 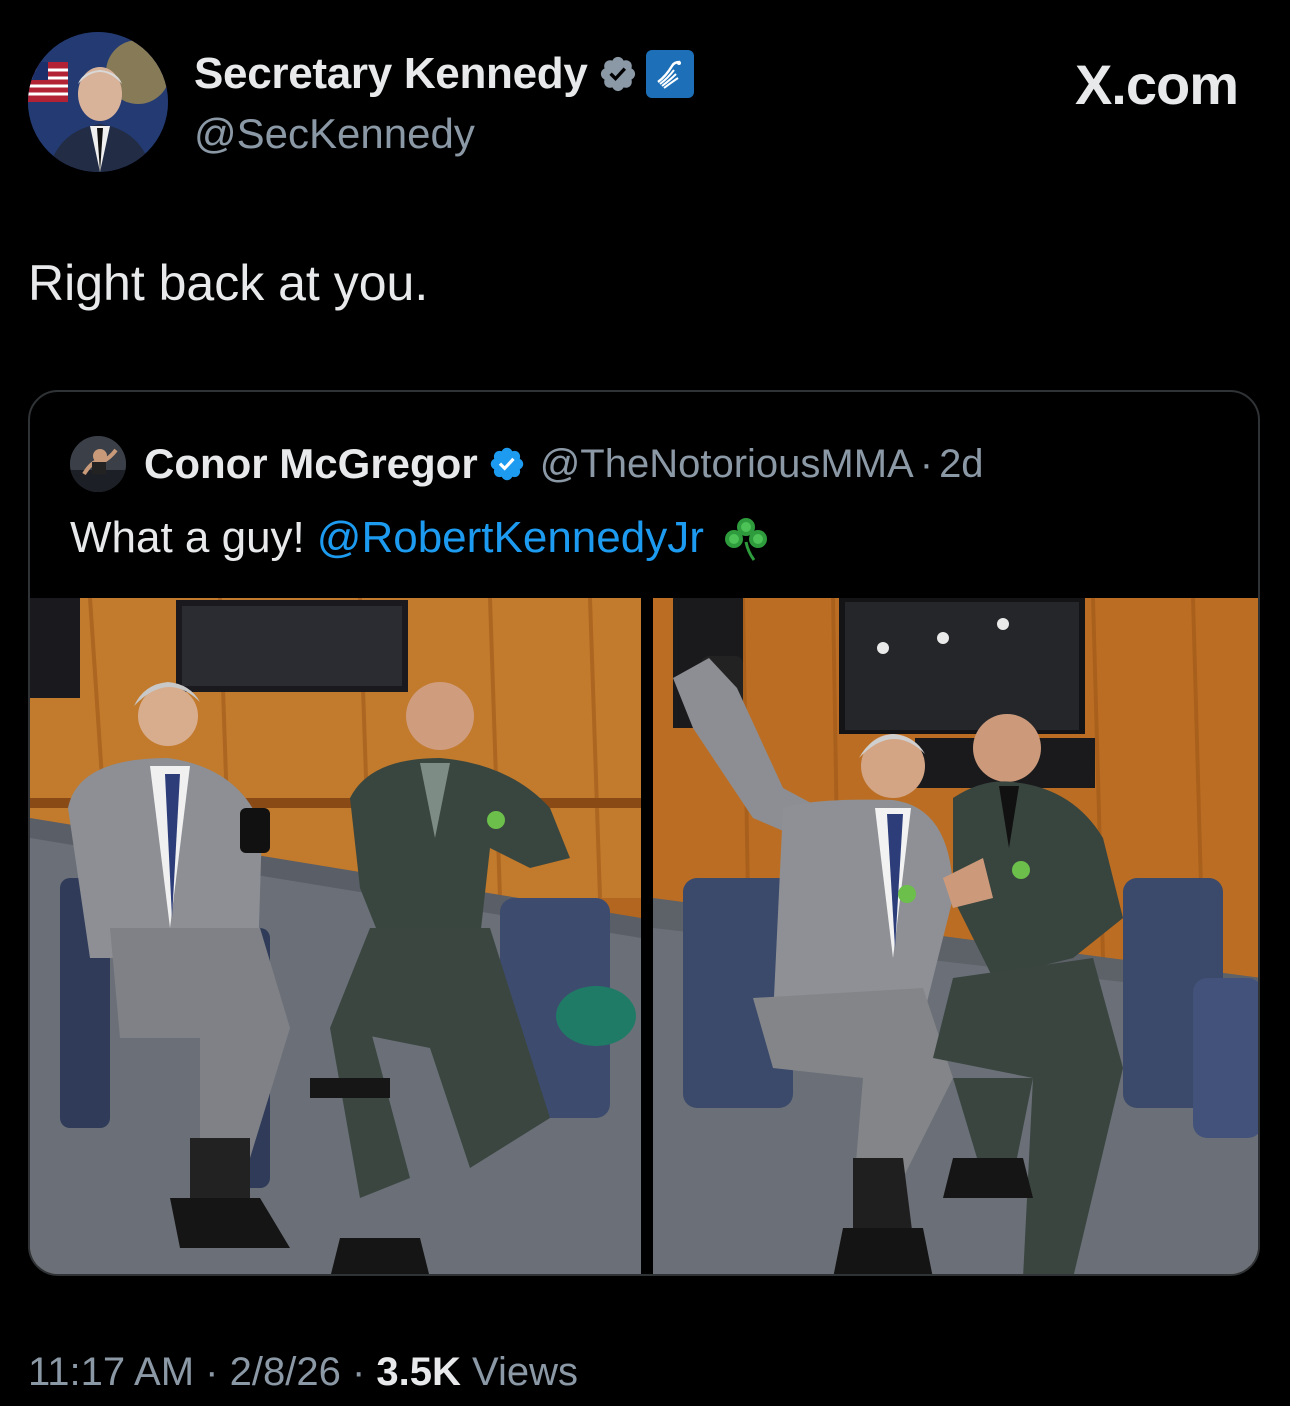 What do you see at coordinates (506, 464) in the screenshot?
I see `quoted-verified-badge-icon` at bounding box center [506, 464].